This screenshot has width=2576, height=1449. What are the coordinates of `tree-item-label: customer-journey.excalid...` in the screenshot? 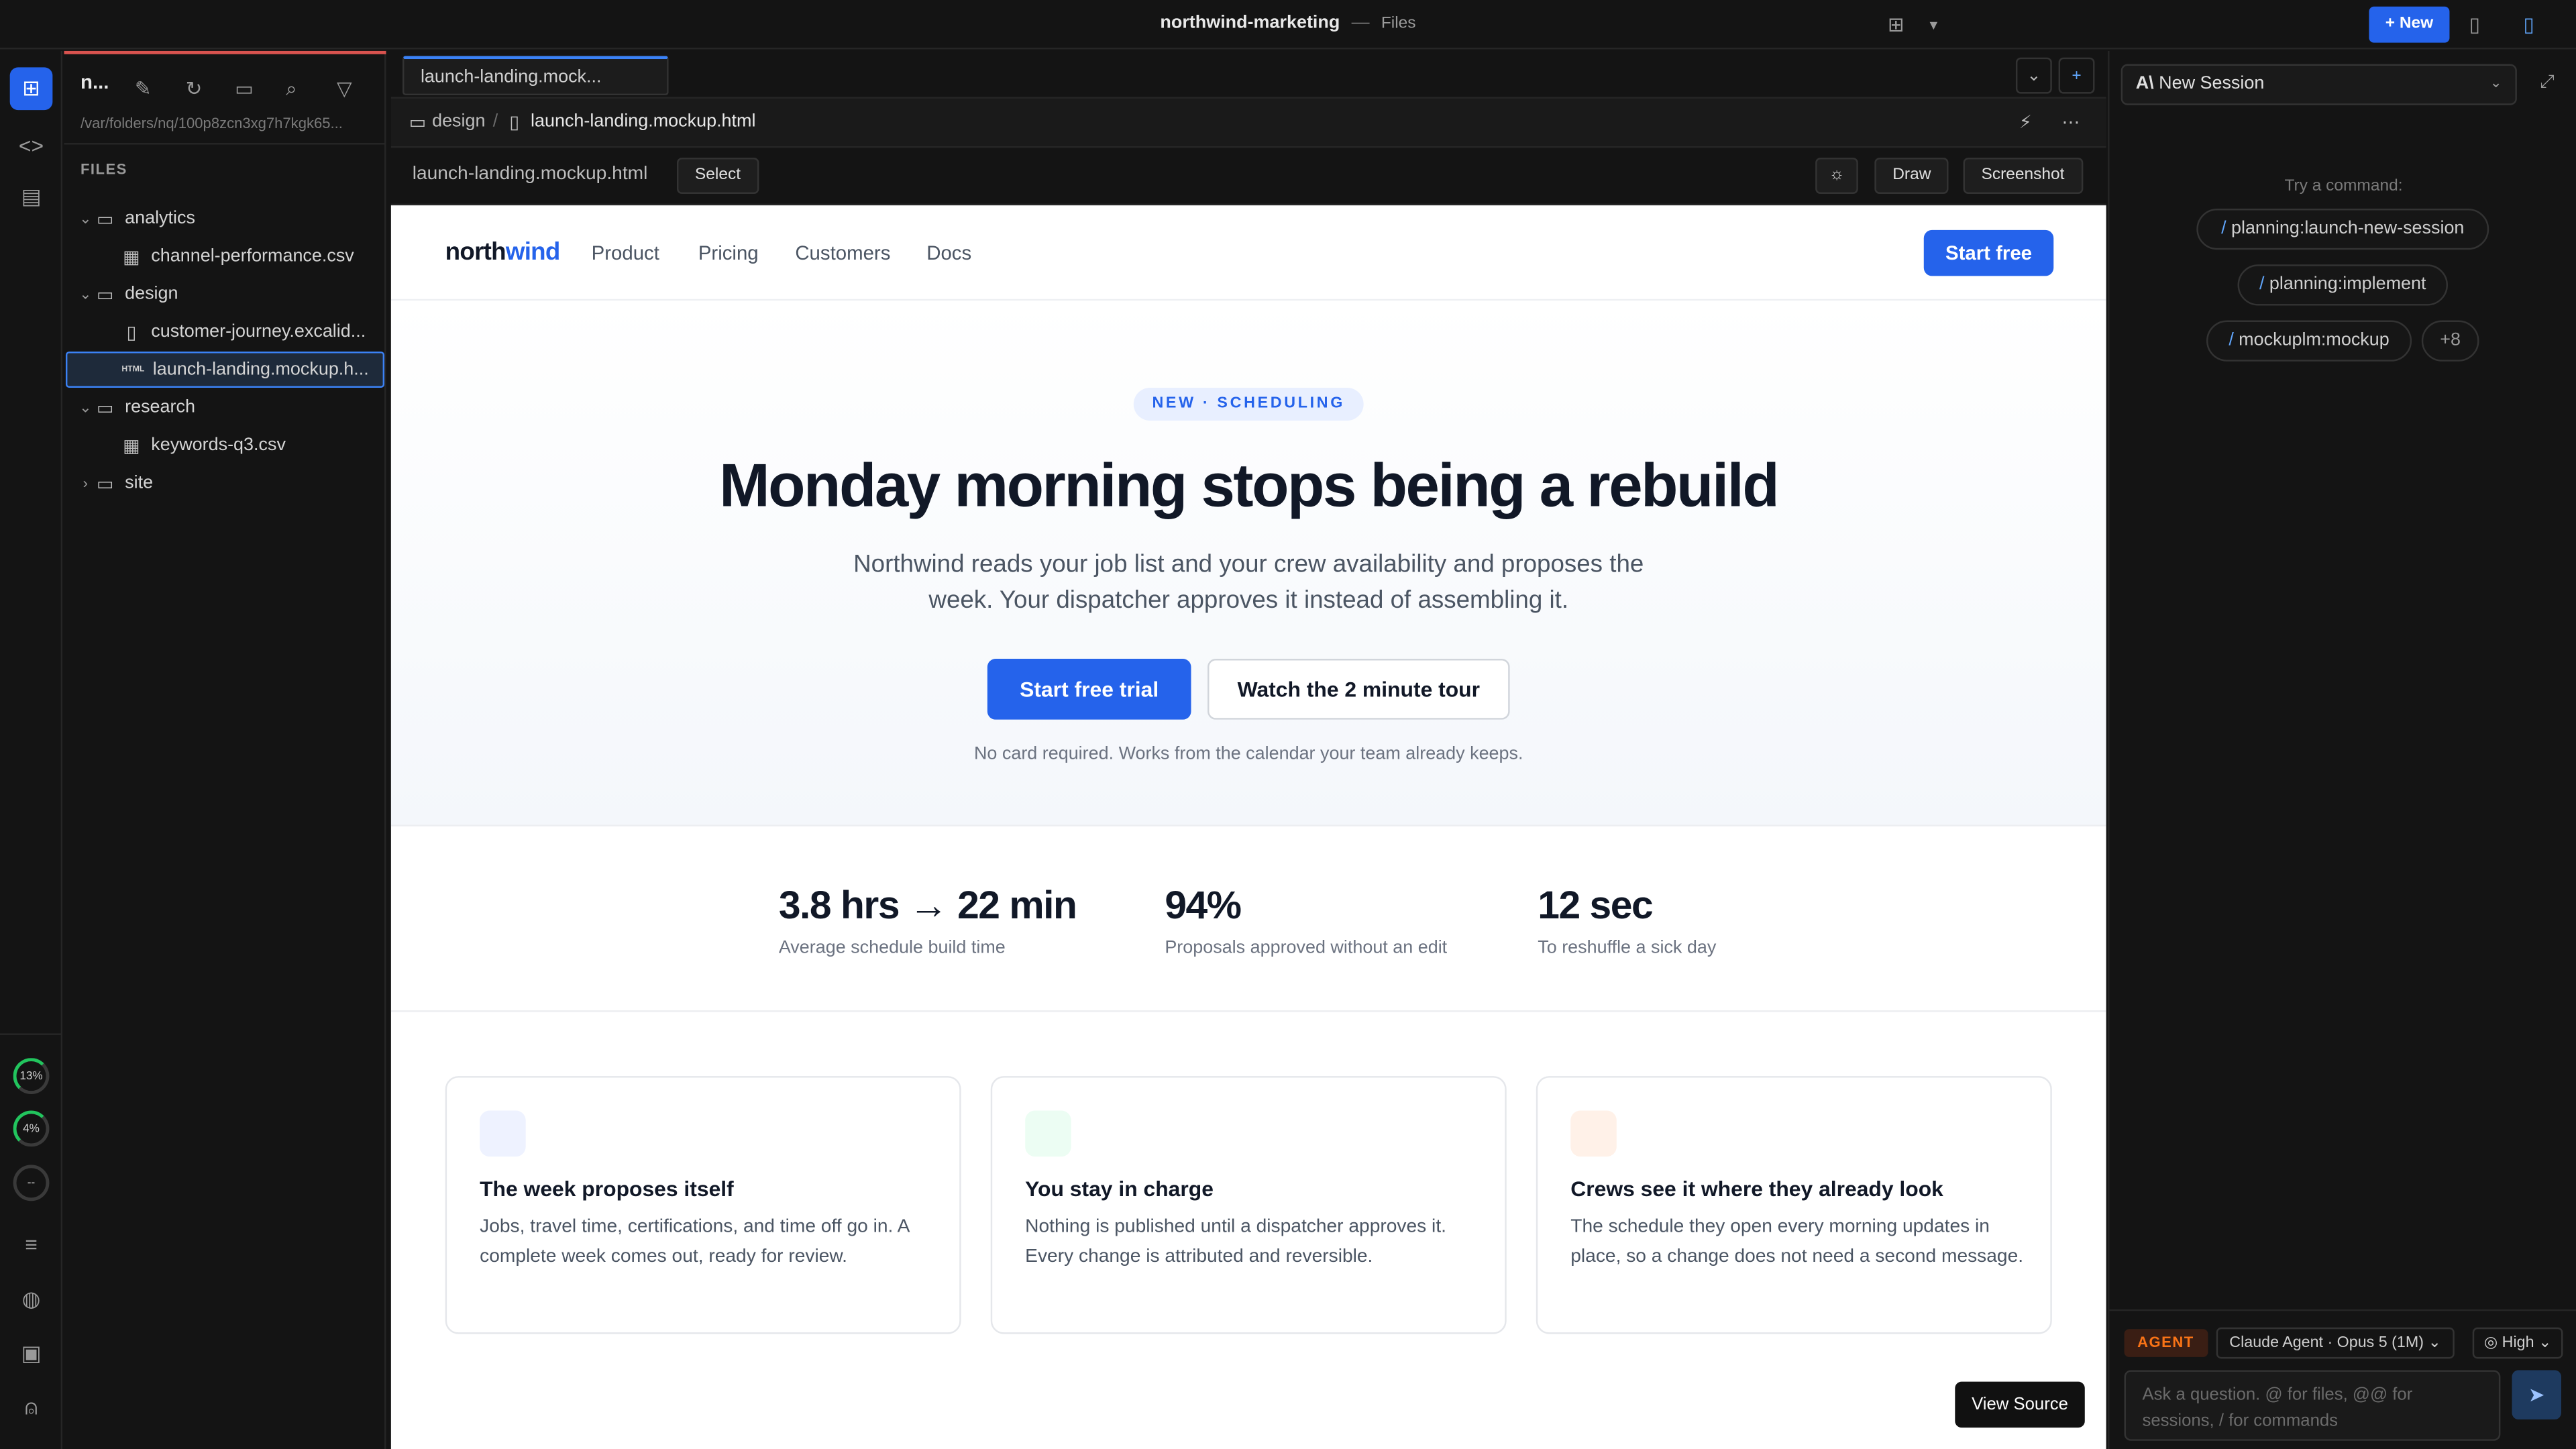 It's located at (258, 332).